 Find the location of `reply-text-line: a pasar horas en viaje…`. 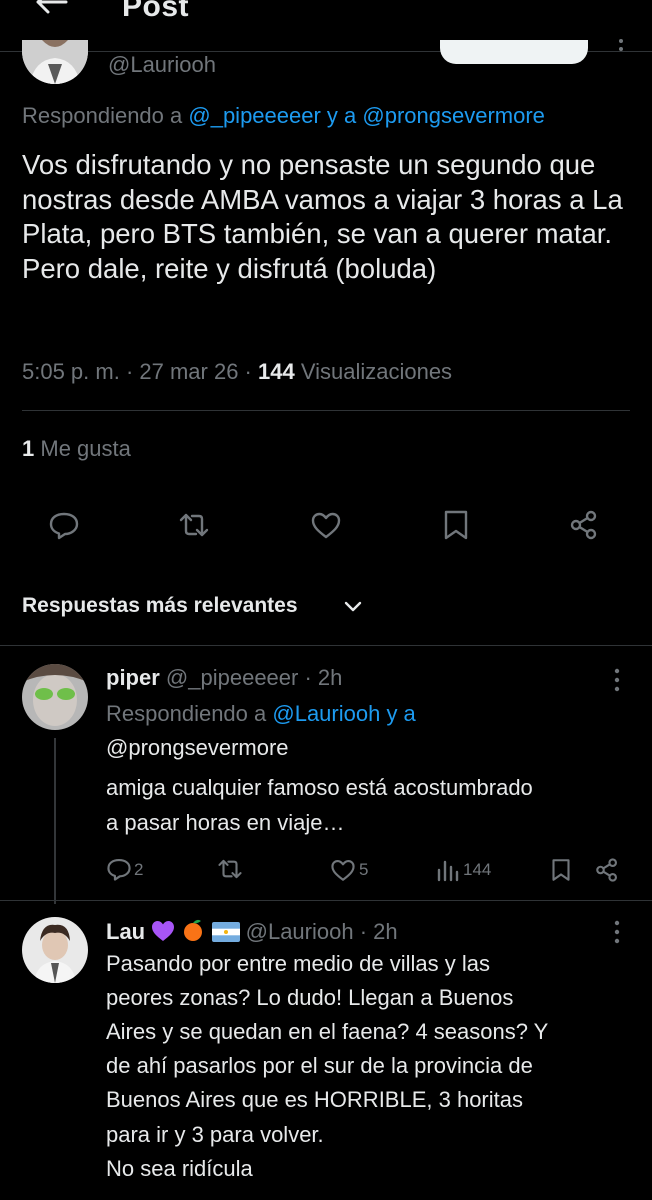

reply-text-line: a pasar horas en viaje… is located at coordinates (225, 822).